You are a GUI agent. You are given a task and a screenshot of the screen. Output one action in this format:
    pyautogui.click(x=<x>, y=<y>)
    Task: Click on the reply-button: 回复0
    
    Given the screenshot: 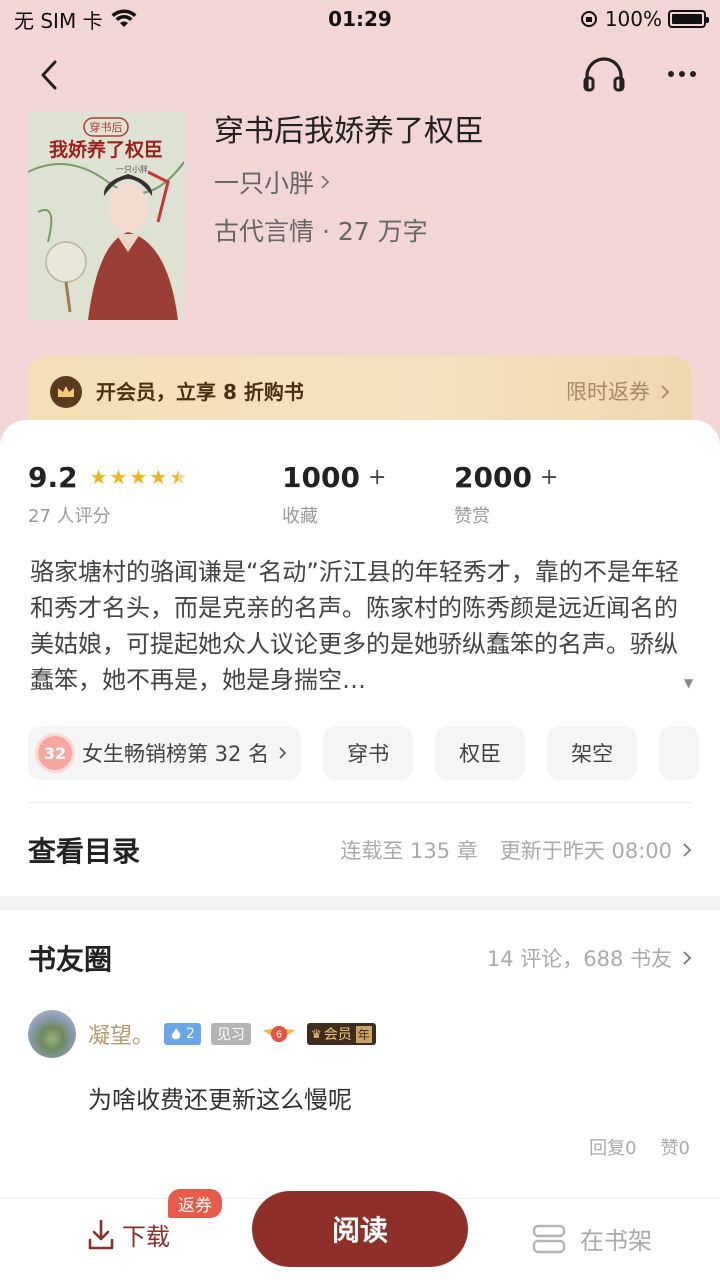 What is the action you would take?
    pyautogui.click(x=612, y=1147)
    